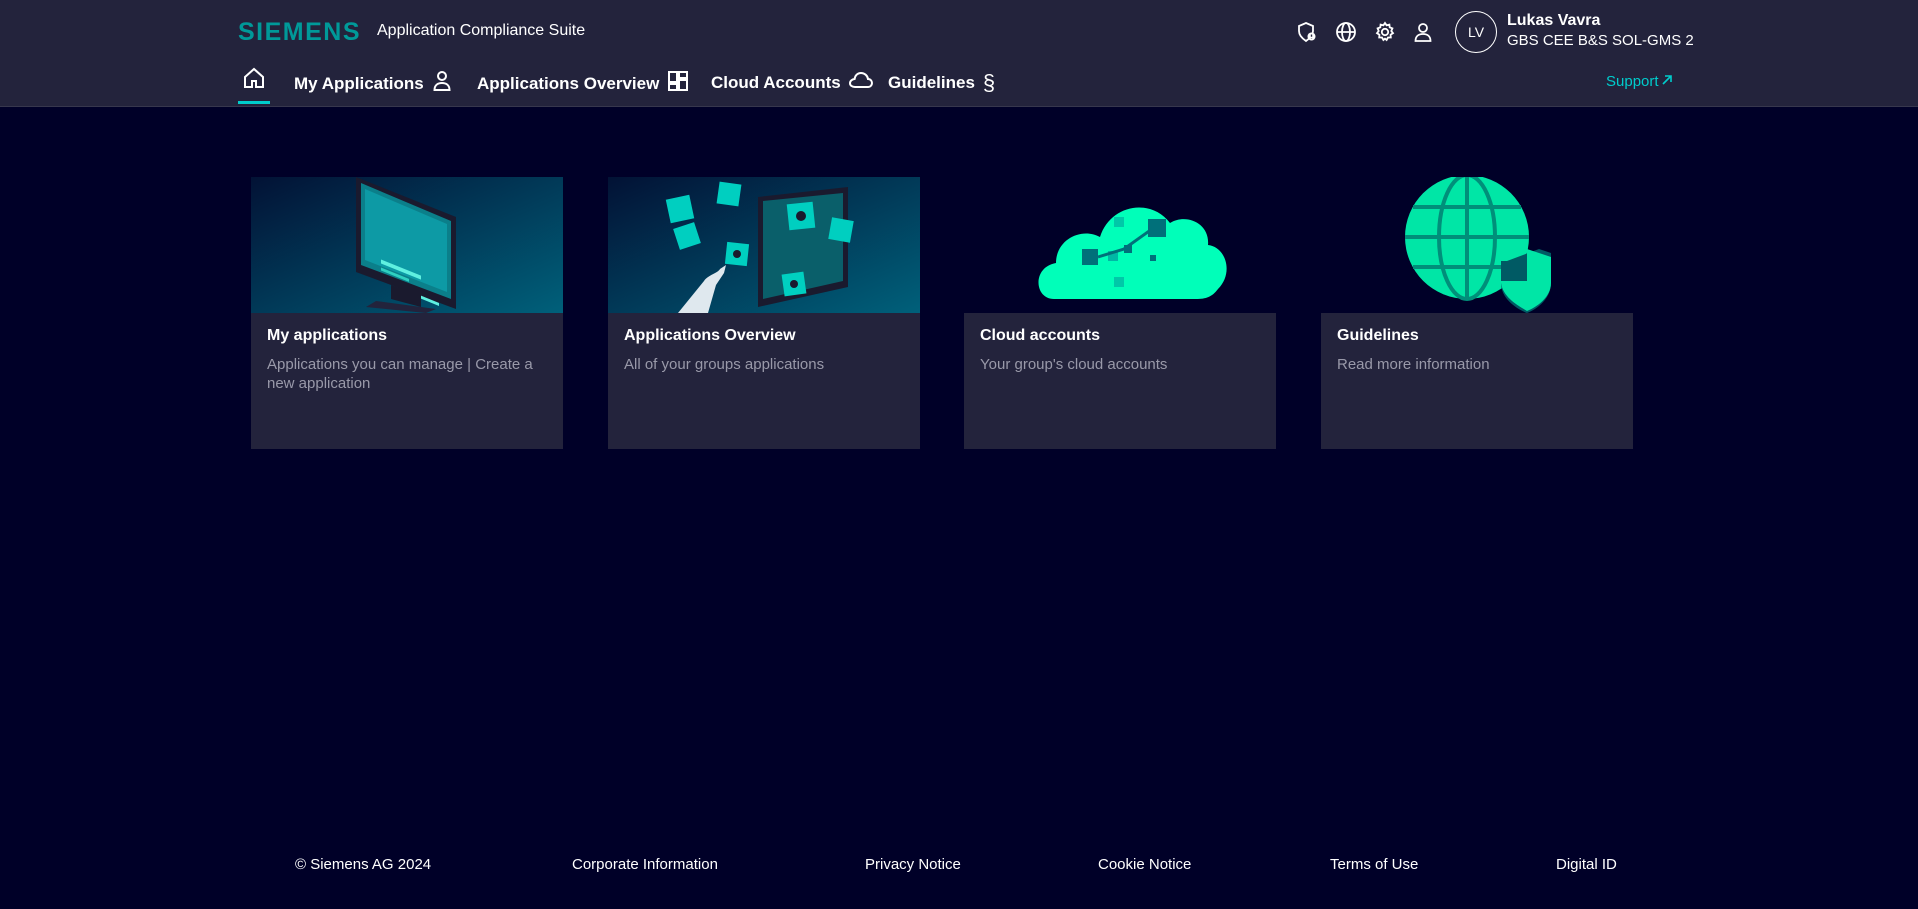  What do you see at coordinates (1074, 364) in the screenshot?
I see `card-description: Your group's cloud accounts` at bounding box center [1074, 364].